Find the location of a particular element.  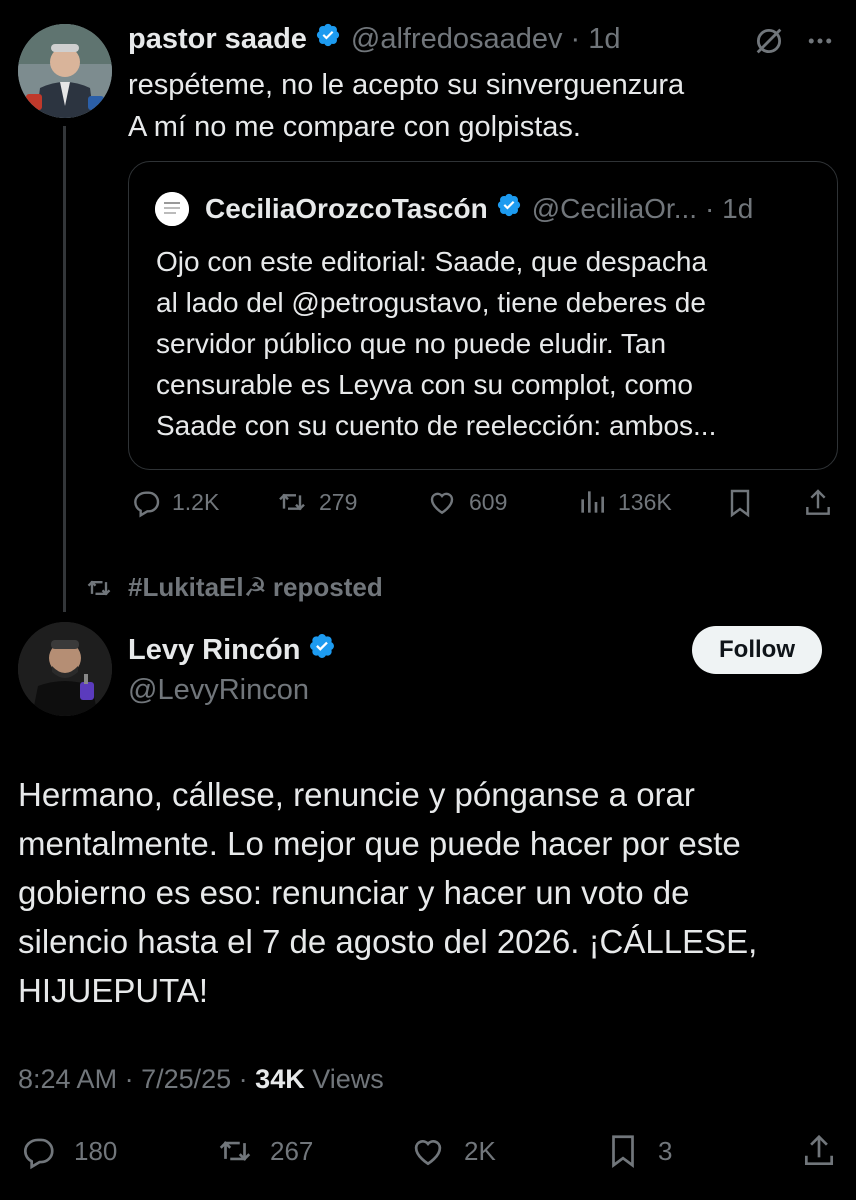

parent-reply-count: 1.2K is located at coordinates (196, 501).